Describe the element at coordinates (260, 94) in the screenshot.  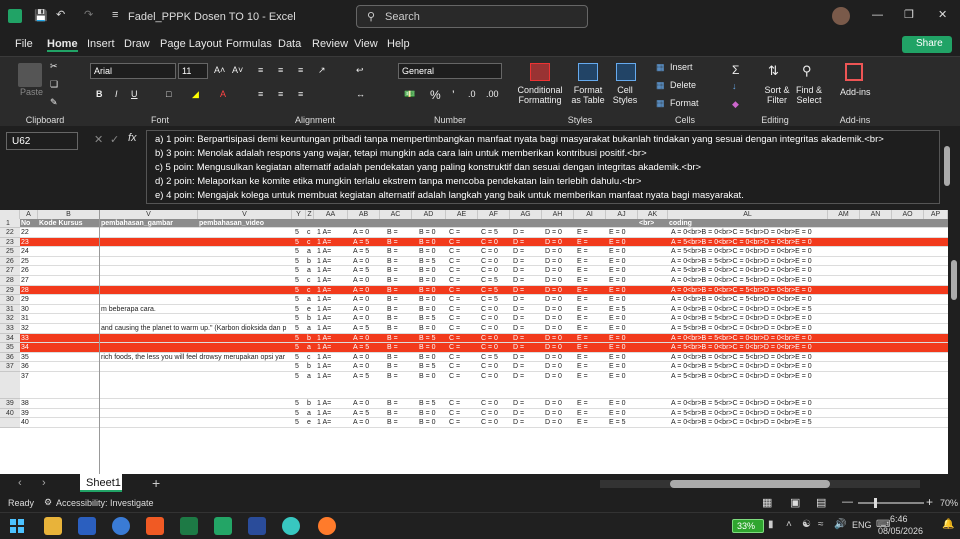
I see `align-left-icon: ≡` at that location.